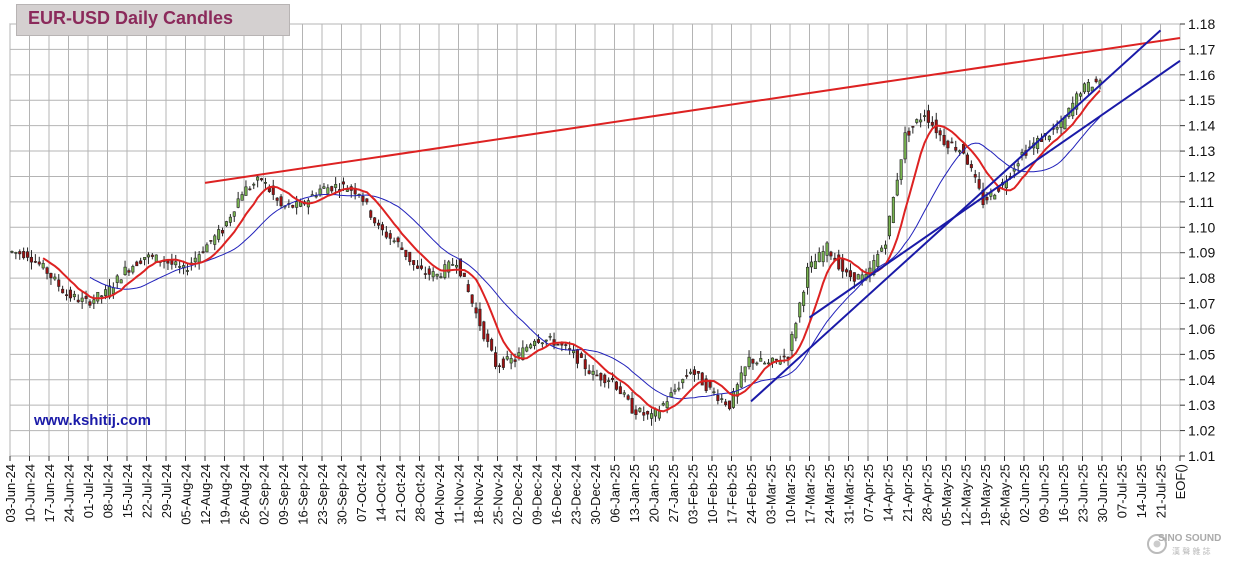 The width and height of the screenshot is (1241, 564). What do you see at coordinates (1201, 75) in the screenshot?
I see `y-tick-label: 1.16` at bounding box center [1201, 75].